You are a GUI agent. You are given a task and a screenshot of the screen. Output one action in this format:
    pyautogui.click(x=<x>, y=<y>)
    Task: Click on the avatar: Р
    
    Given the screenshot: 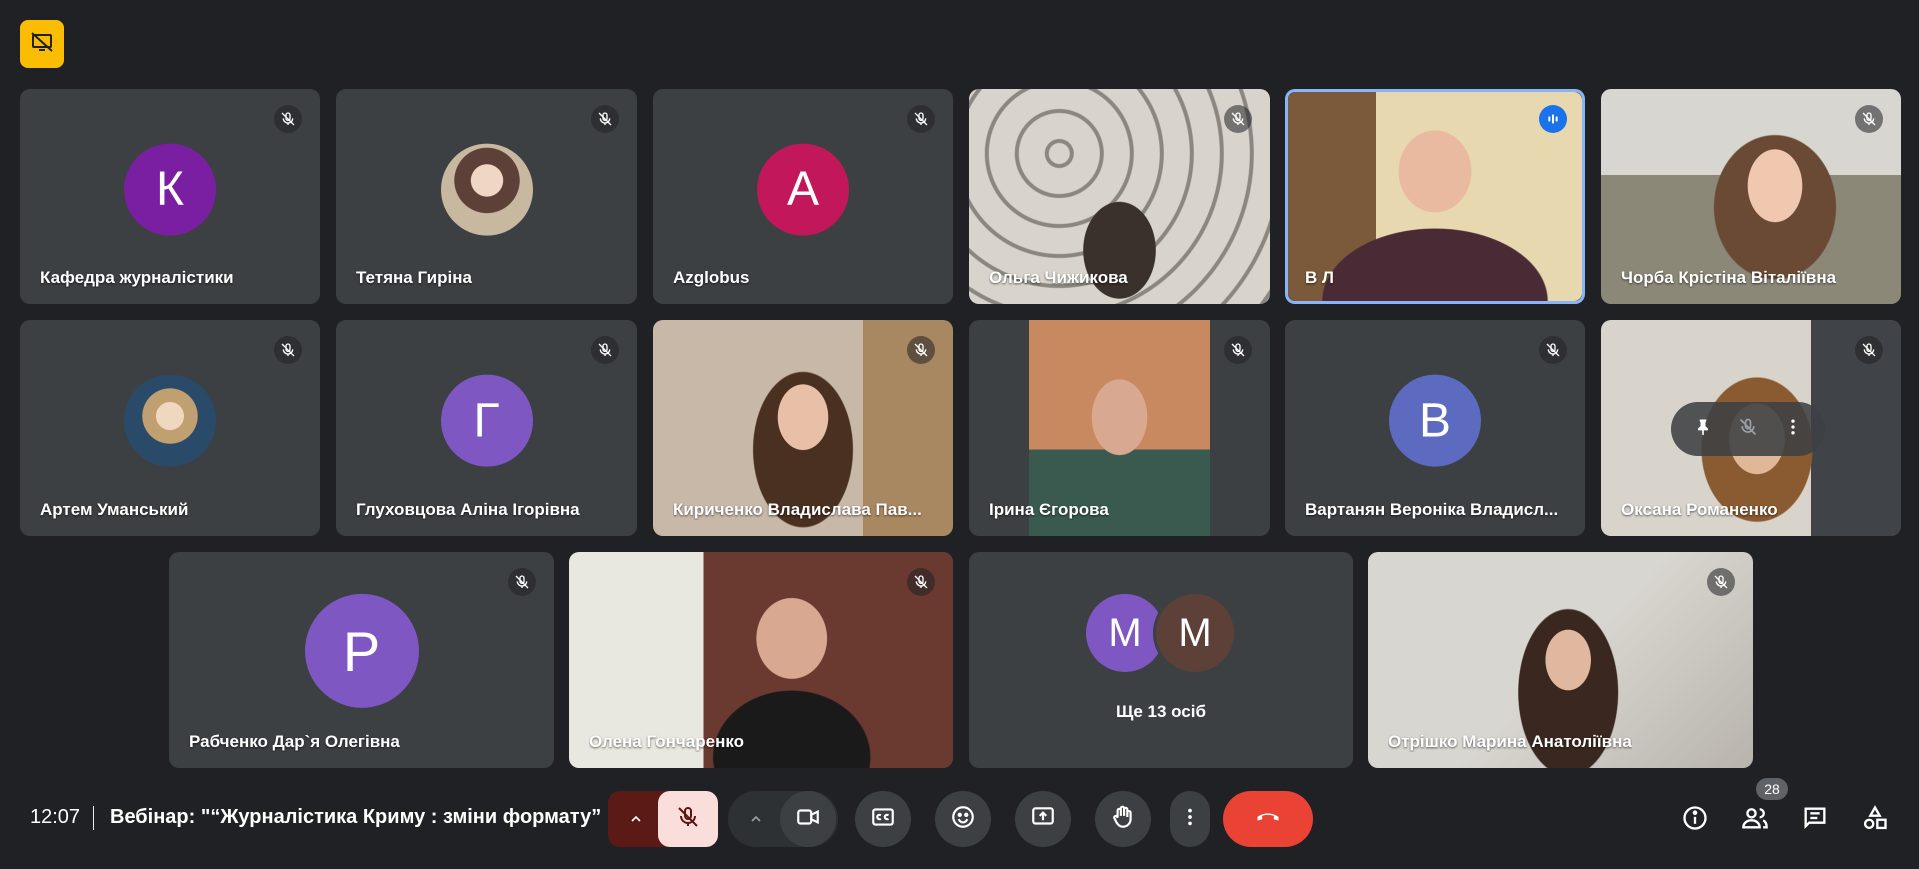 What is the action you would take?
    pyautogui.click(x=361, y=650)
    